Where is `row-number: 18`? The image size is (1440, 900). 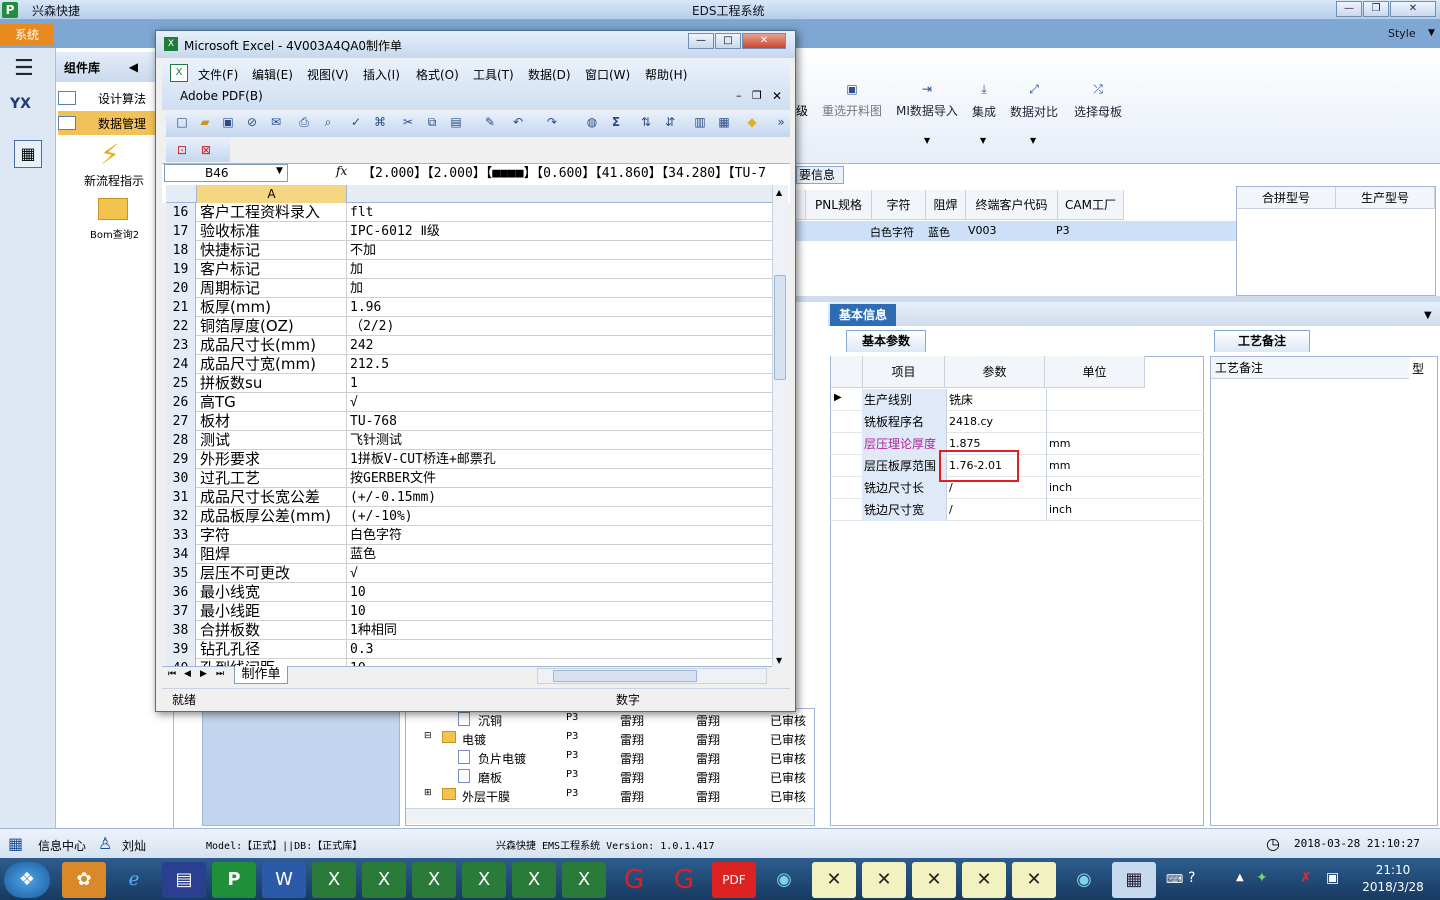
row-number: 18 is located at coordinates (181, 250).